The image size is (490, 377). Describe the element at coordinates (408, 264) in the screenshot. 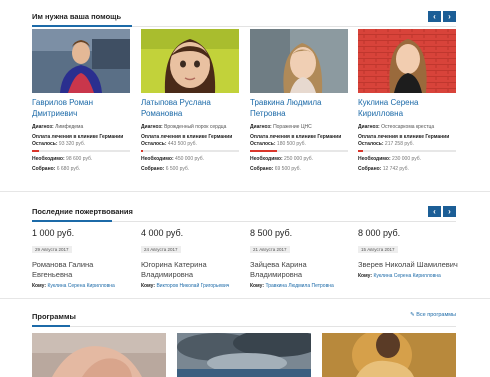

I see `donor-name: Зверев Николай Шамилевич` at that location.